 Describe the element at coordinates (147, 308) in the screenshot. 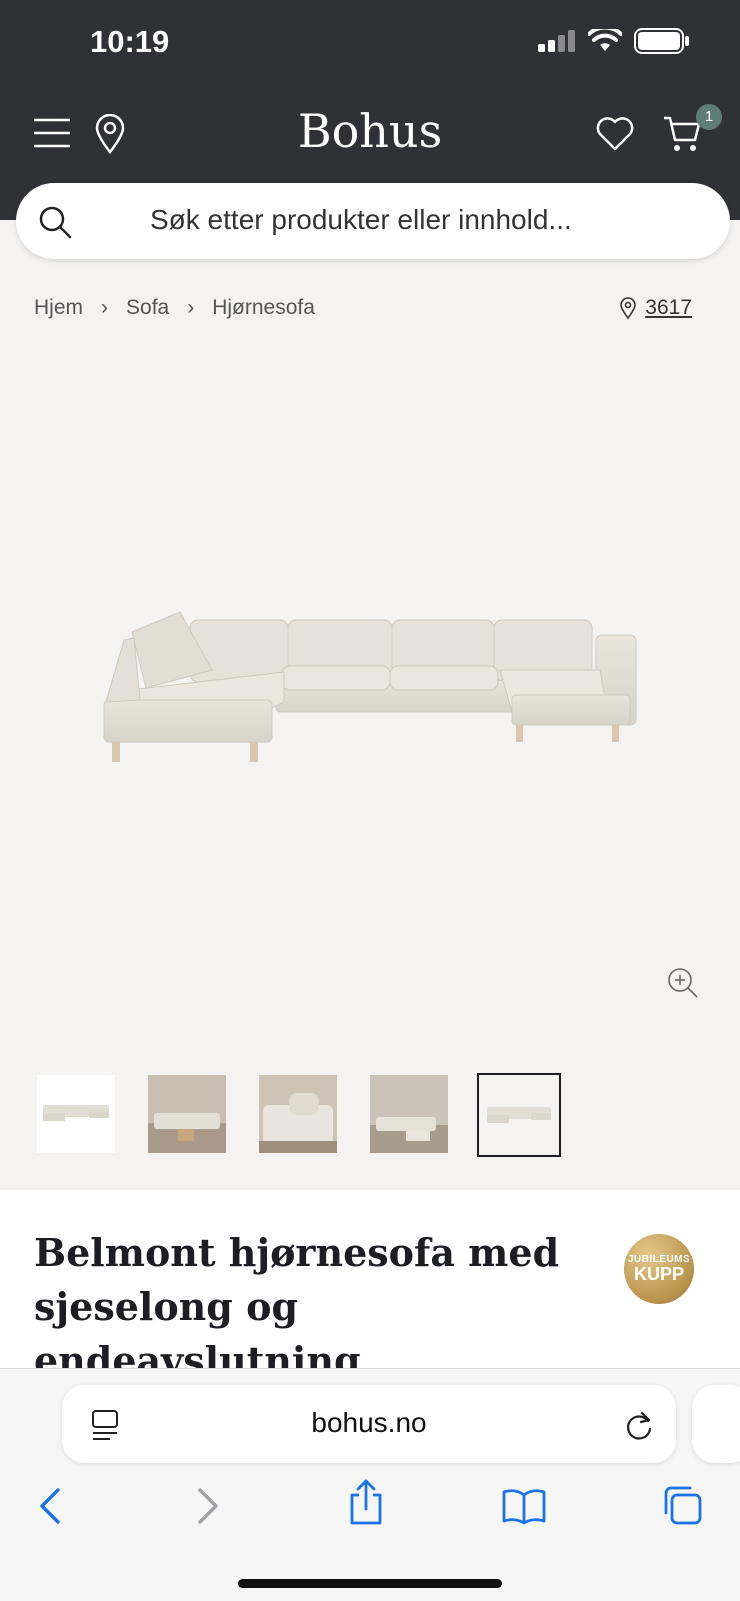

I see `breadcrumb-sofa: Sofa` at that location.